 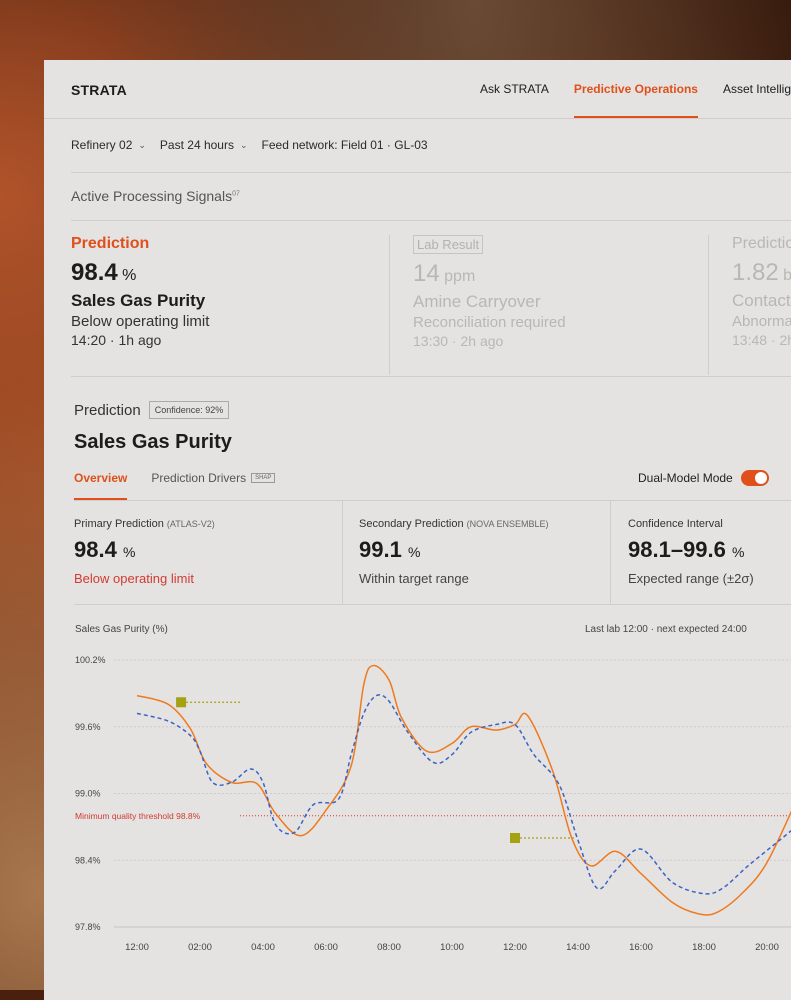 I want to click on prediction-label: Prediction, so click(x=107, y=410).